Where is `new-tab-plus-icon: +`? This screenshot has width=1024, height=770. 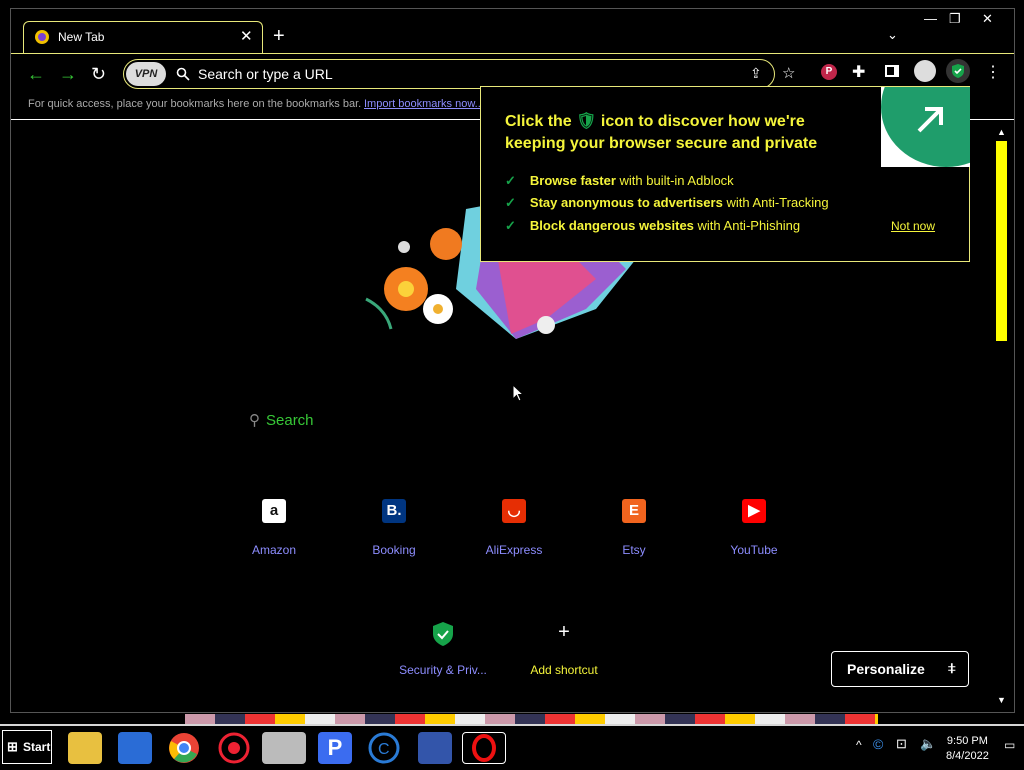 new-tab-plus-icon: + is located at coordinates (279, 36).